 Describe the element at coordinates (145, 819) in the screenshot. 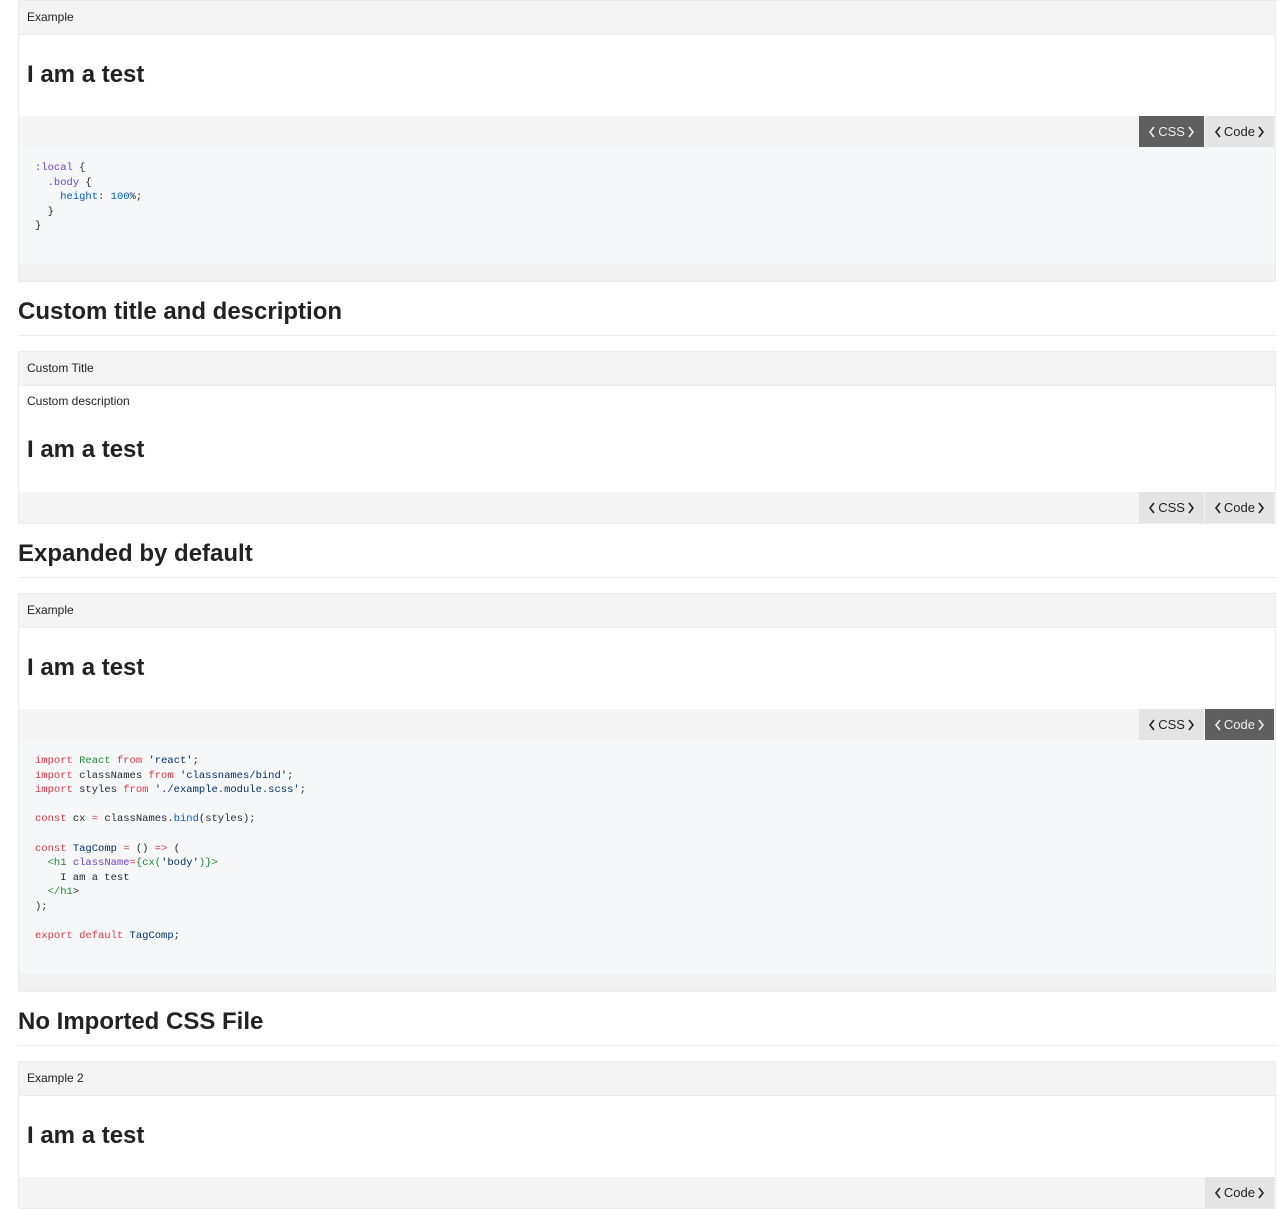

I see `code-line: const cx = classNames.bind(styles);` at that location.